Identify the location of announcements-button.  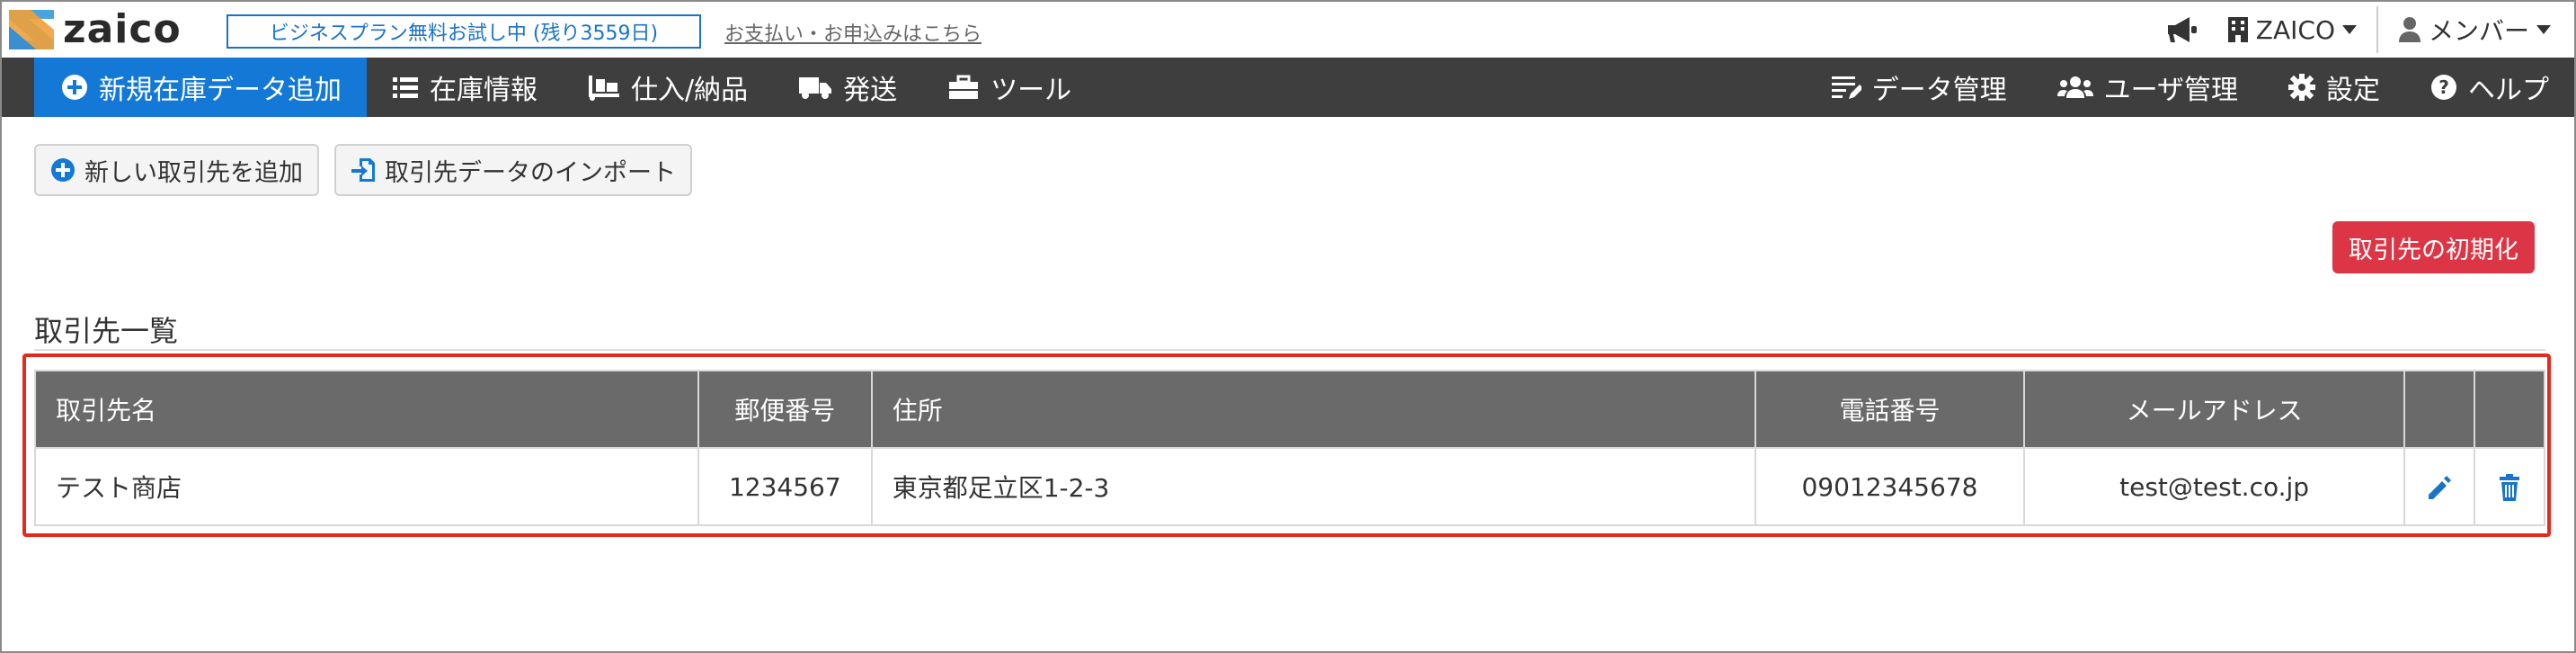
(2182, 29).